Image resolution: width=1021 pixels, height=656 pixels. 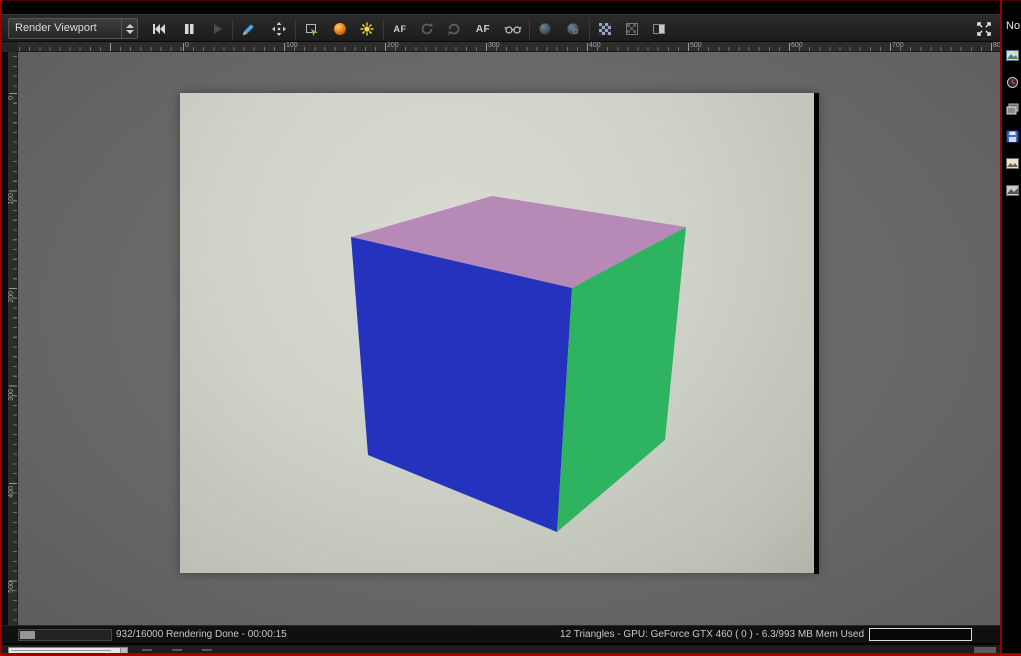 I want to click on frame-snapshot-icon, so click(x=312, y=29).